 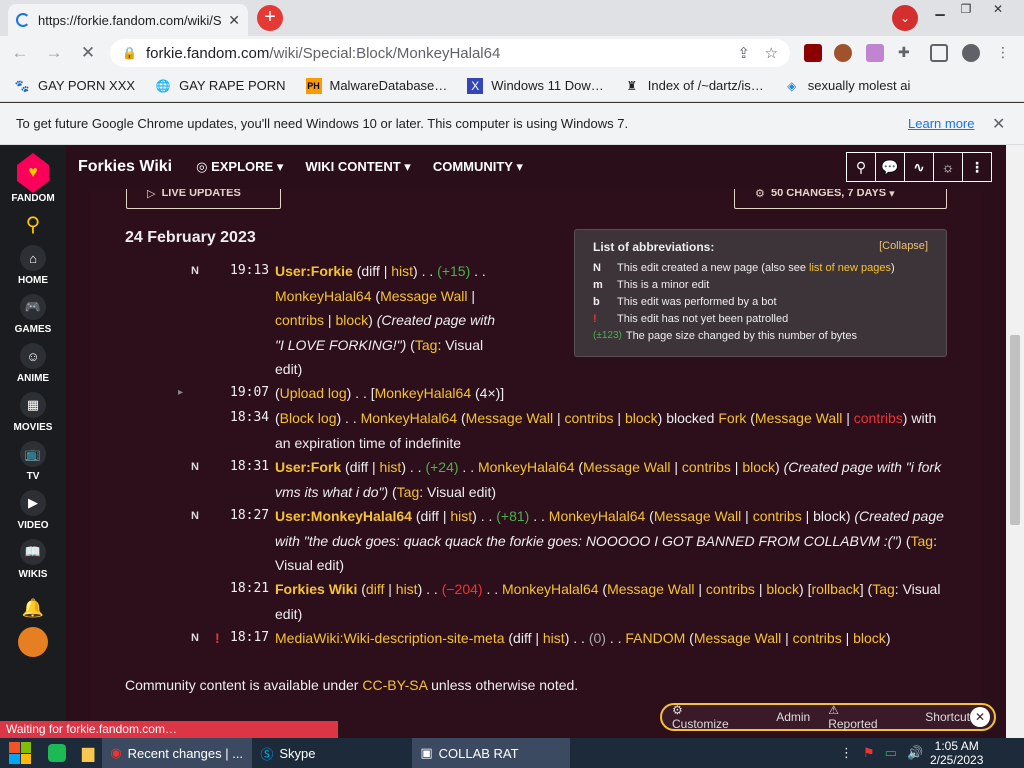 I want to click on page-link: Forkies Wiki, so click(x=316, y=589).